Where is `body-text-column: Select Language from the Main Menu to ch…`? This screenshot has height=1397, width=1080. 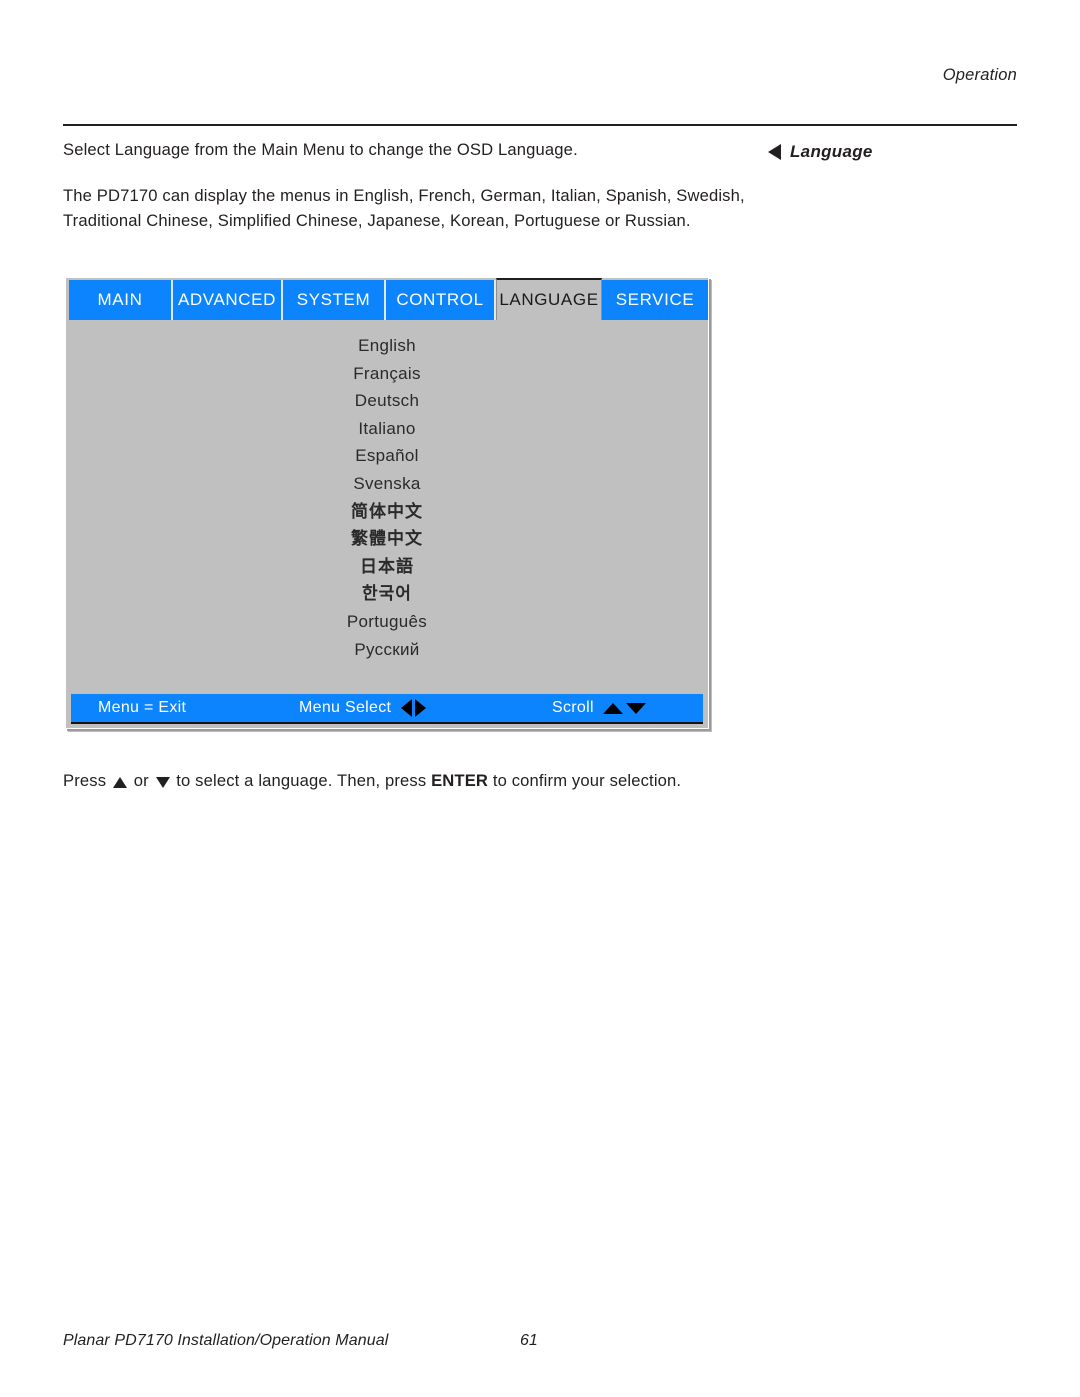
body-text-column: Select Language from the Main Menu to ch… is located at coordinates (408, 185).